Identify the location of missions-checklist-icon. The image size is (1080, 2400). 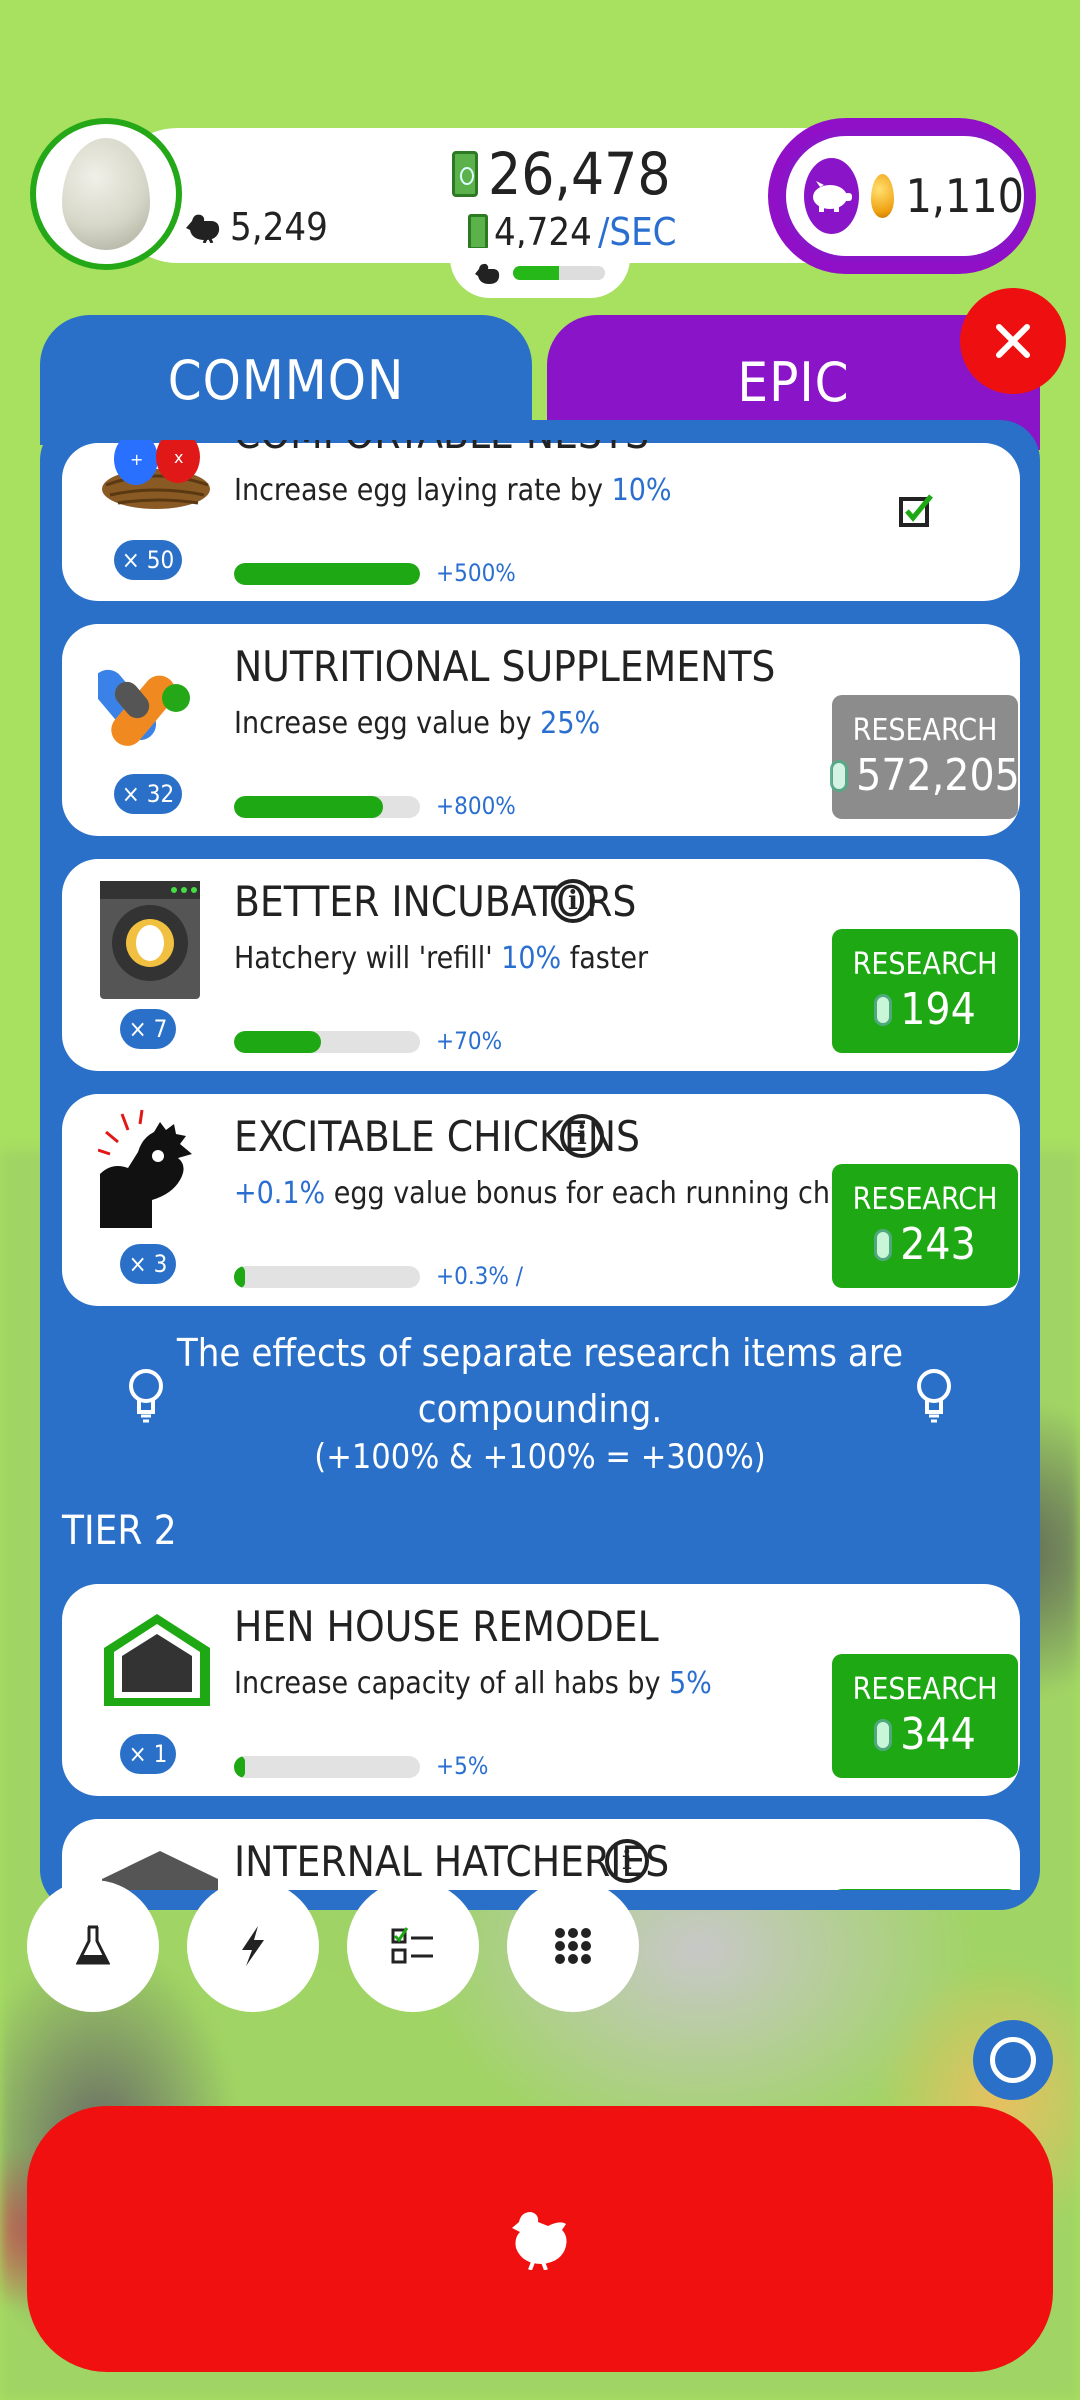
(412, 1945).